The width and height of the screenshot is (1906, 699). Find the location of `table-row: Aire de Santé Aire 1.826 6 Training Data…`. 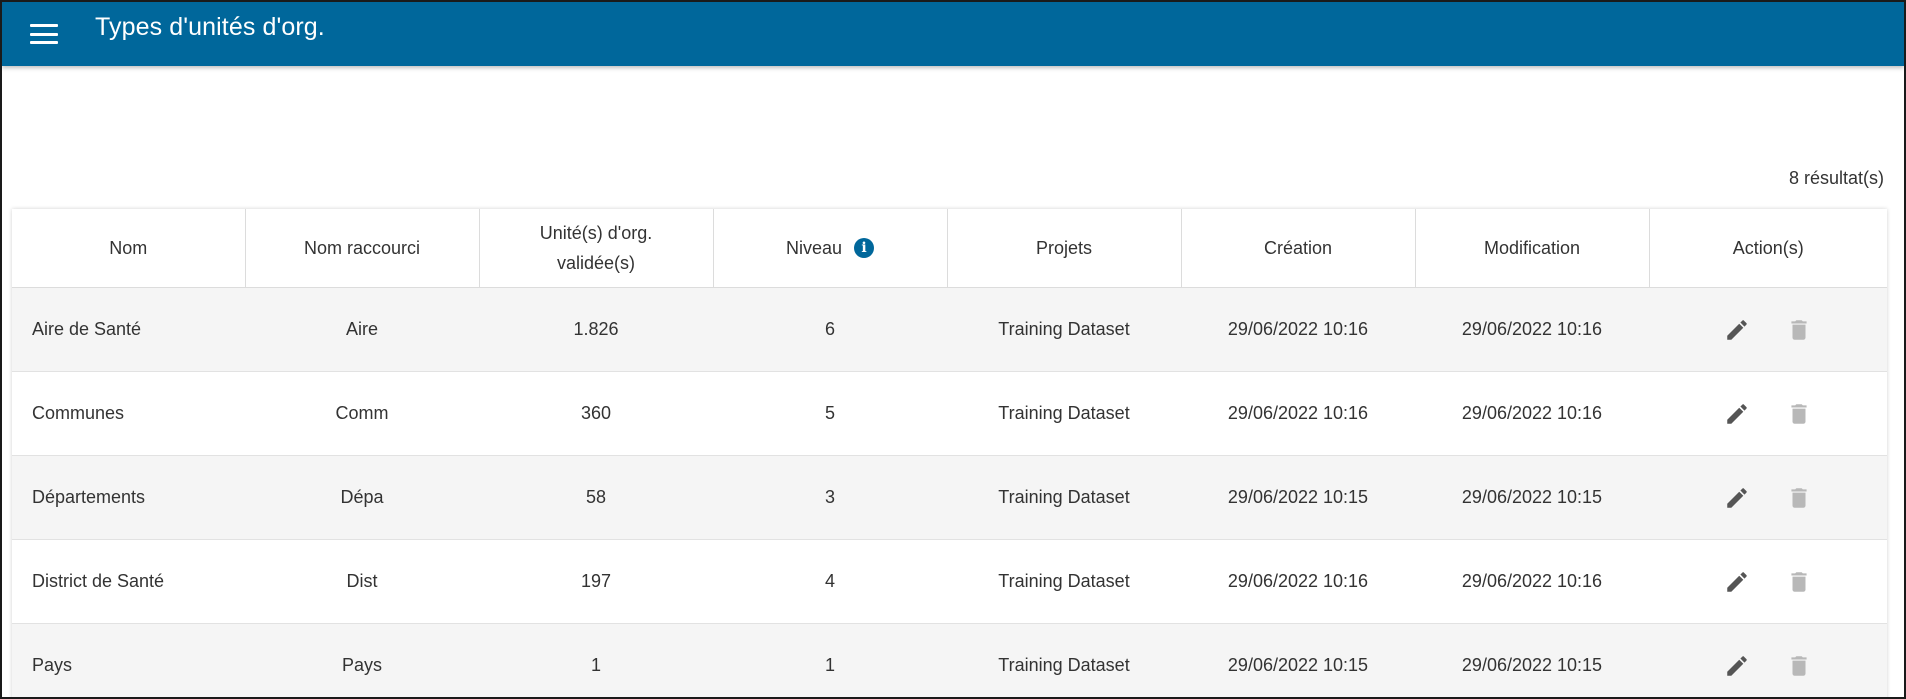

table-row: Aire de Santé Aire 1.826 6 Training Data… is located at coordinates (949, 329).